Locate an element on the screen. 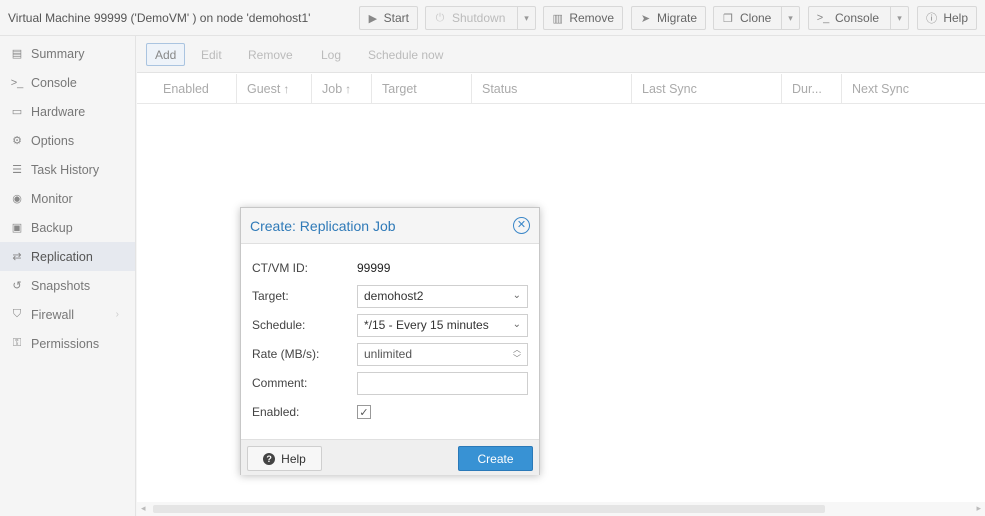  play-icon: ▶ is located at coordinates (373, 18).